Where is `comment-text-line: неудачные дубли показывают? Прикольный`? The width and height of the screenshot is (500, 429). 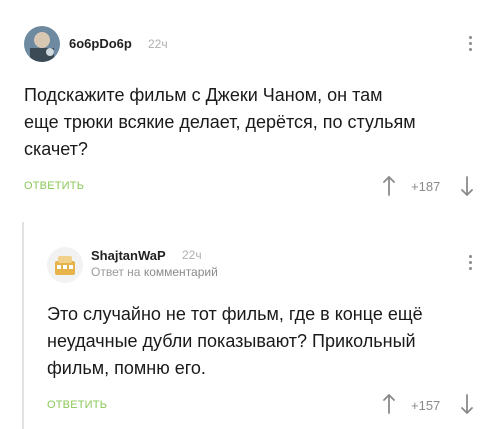 comment-text-line: неудачные дубли показывают? Прикольный is located at coordinates (231, 341).